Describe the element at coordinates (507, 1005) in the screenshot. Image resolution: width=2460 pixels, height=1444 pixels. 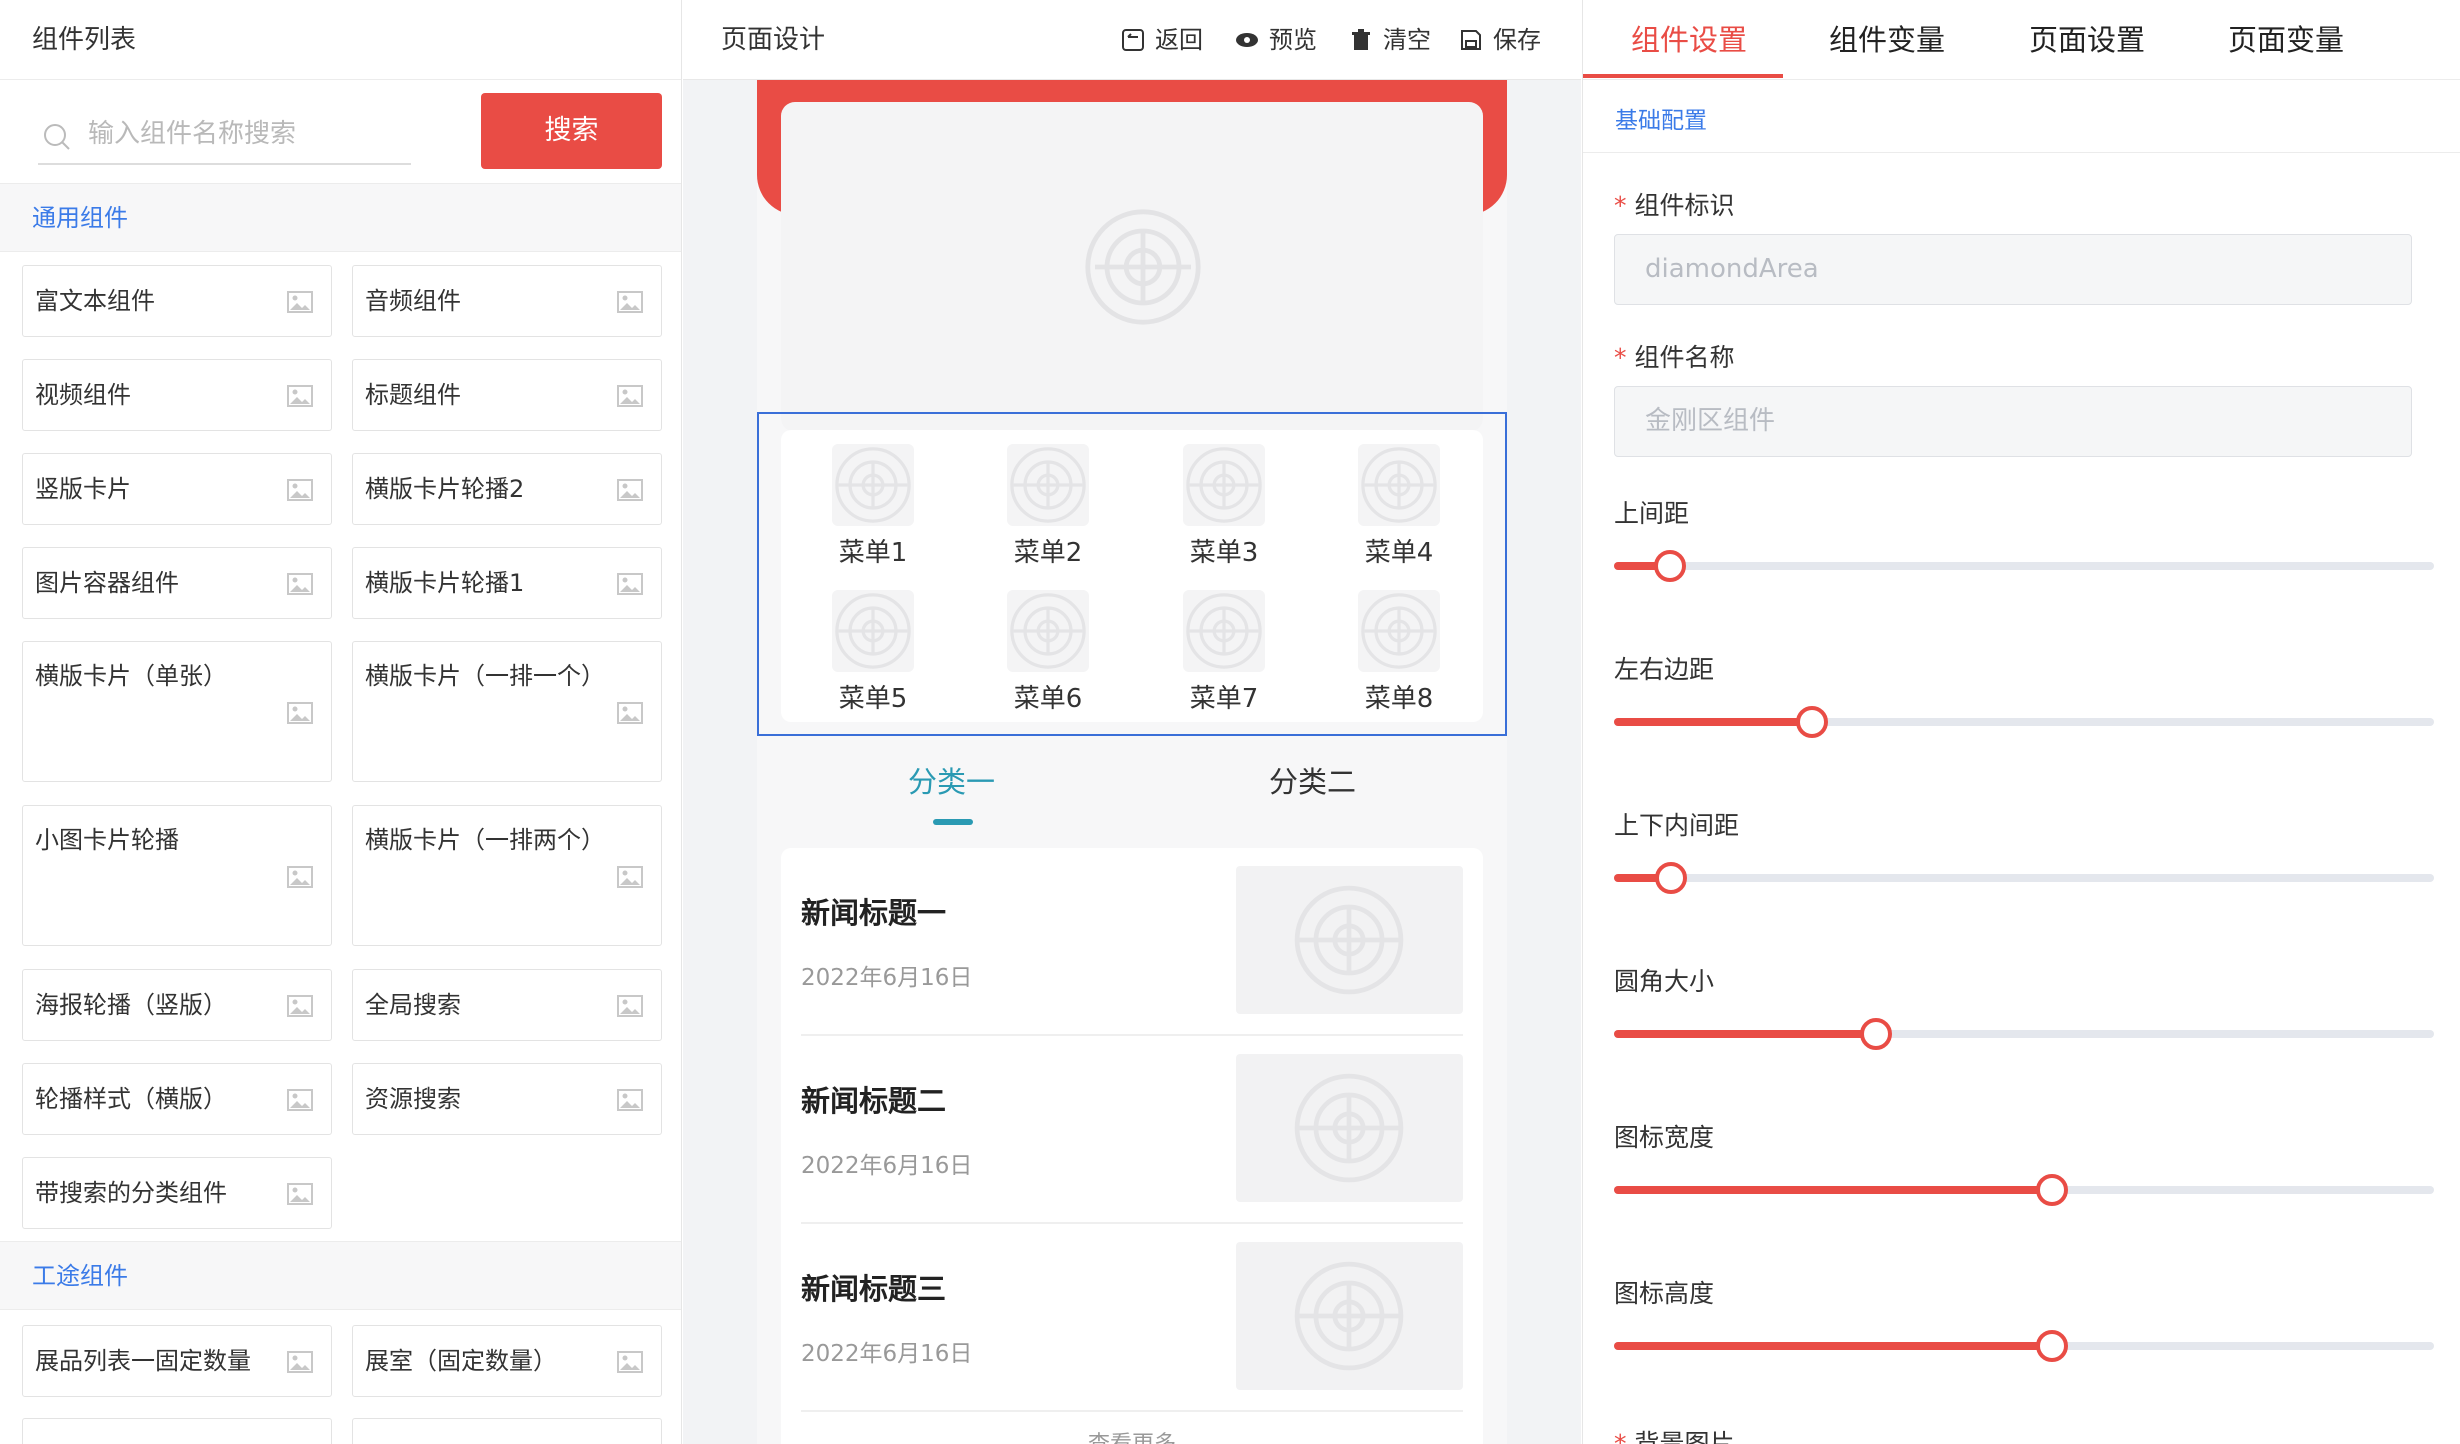
I see `component-card: 全局搜索` at that location.